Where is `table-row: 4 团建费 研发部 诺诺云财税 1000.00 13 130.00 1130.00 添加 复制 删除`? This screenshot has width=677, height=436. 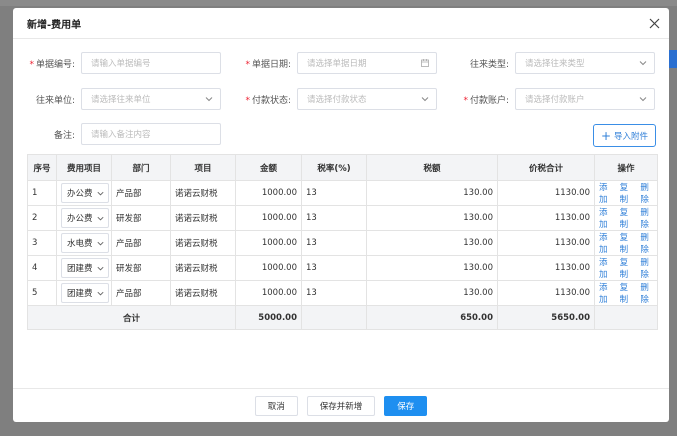 table-row: 4 团建费 研发部 诺诺云财税 1000.00 13 130.00 1130.00 添加 复制 删除 is located at coordinates (342, 268).